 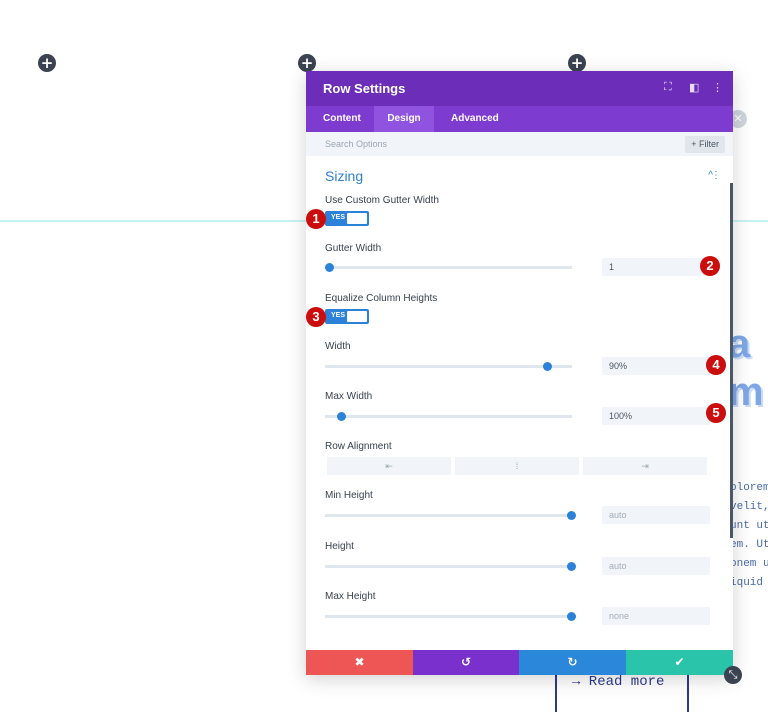 What do you see at coordinates (349, 396) in the screenshot?
I see `max-width-label: Max Width` at bounding box center [349, 396].